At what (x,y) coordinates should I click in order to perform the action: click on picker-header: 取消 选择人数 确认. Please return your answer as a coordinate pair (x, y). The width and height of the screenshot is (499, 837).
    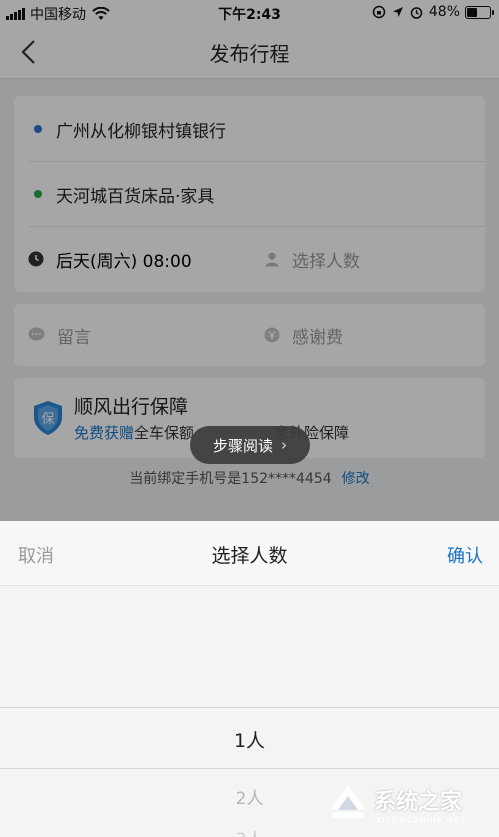
    Looking at the image, I should click on (249, 553).